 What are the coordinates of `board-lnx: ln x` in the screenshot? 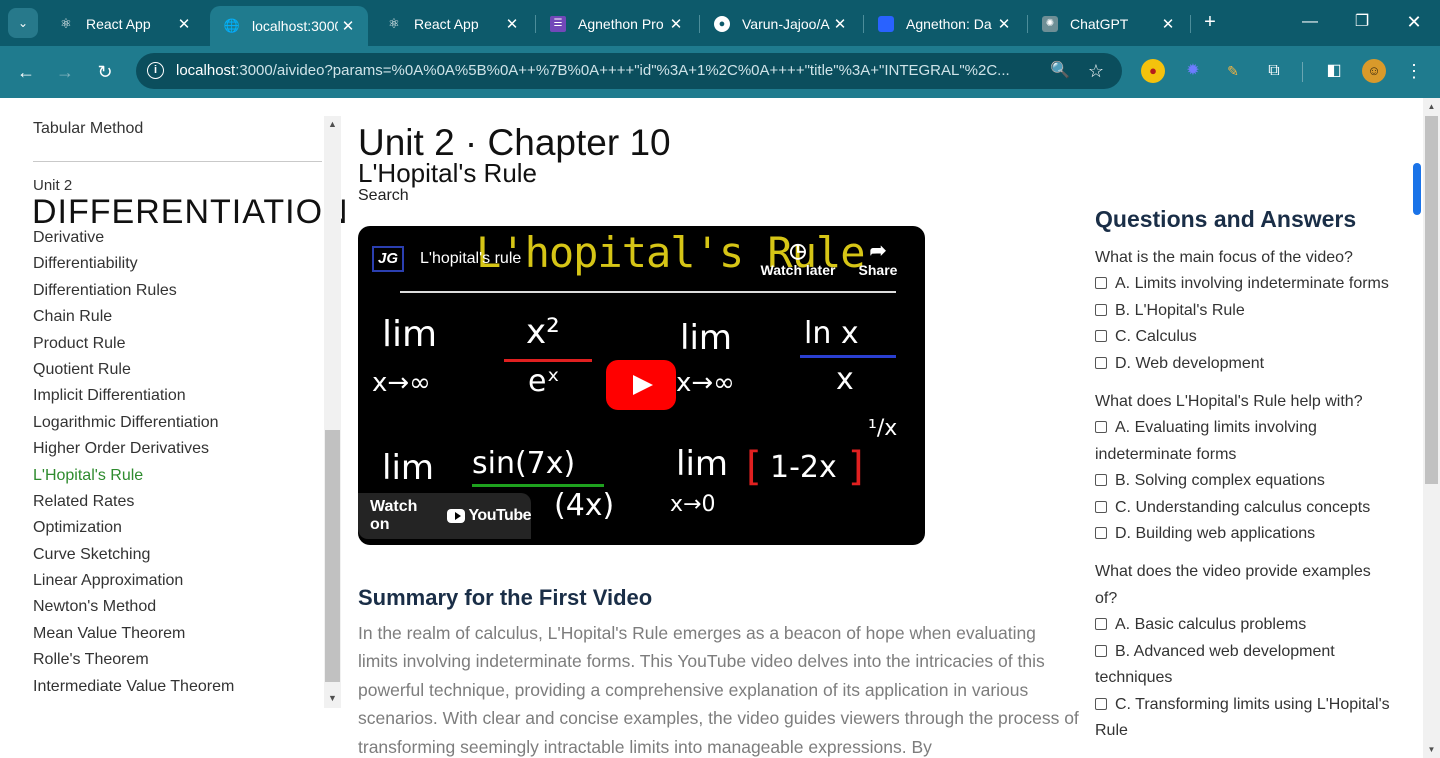 It's located at (831, 333).